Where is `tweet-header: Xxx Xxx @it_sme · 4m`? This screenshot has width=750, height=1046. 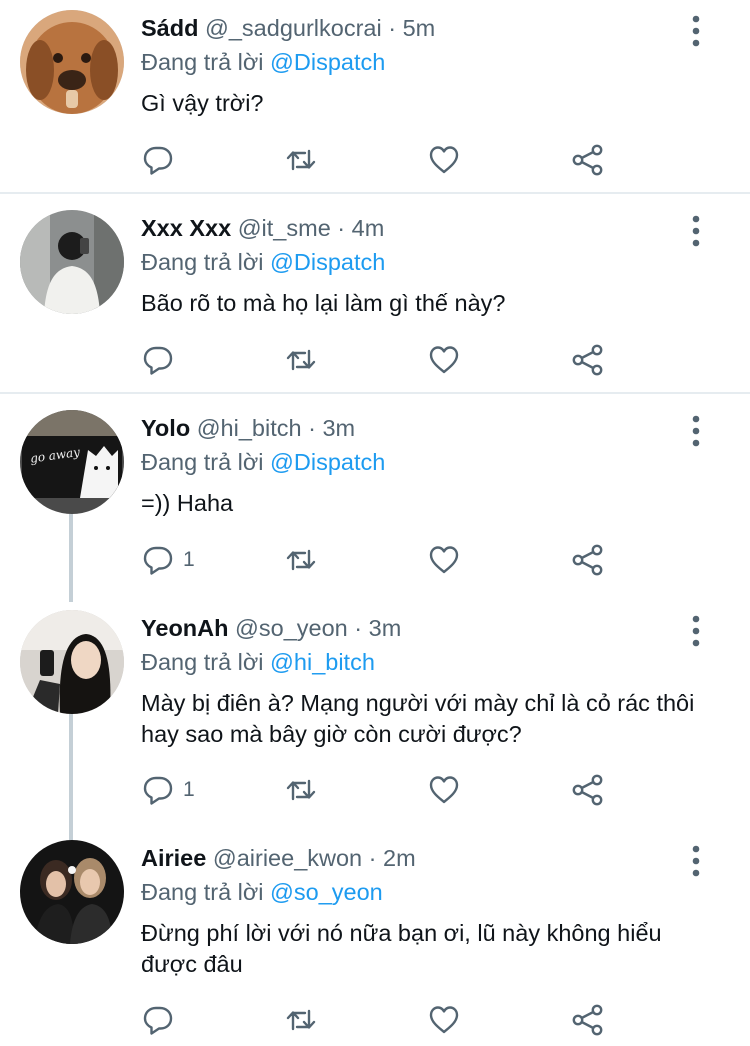
tweet-header: Xxx Xxx @it_sme · 4m is located at coordinates (262, 228).